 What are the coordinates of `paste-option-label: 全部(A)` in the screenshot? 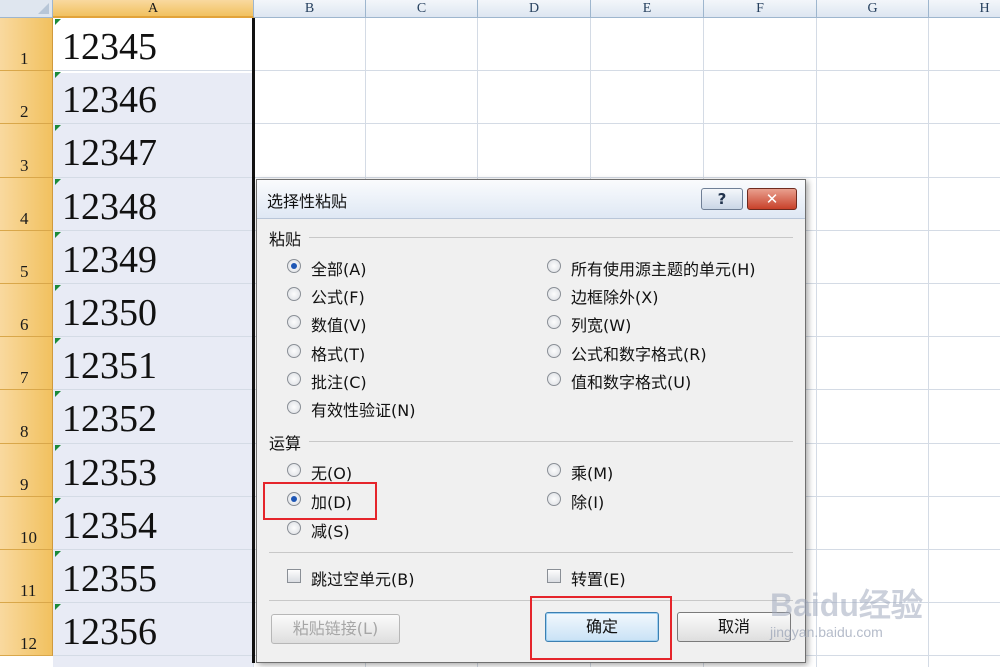 It's located at (339, 269).